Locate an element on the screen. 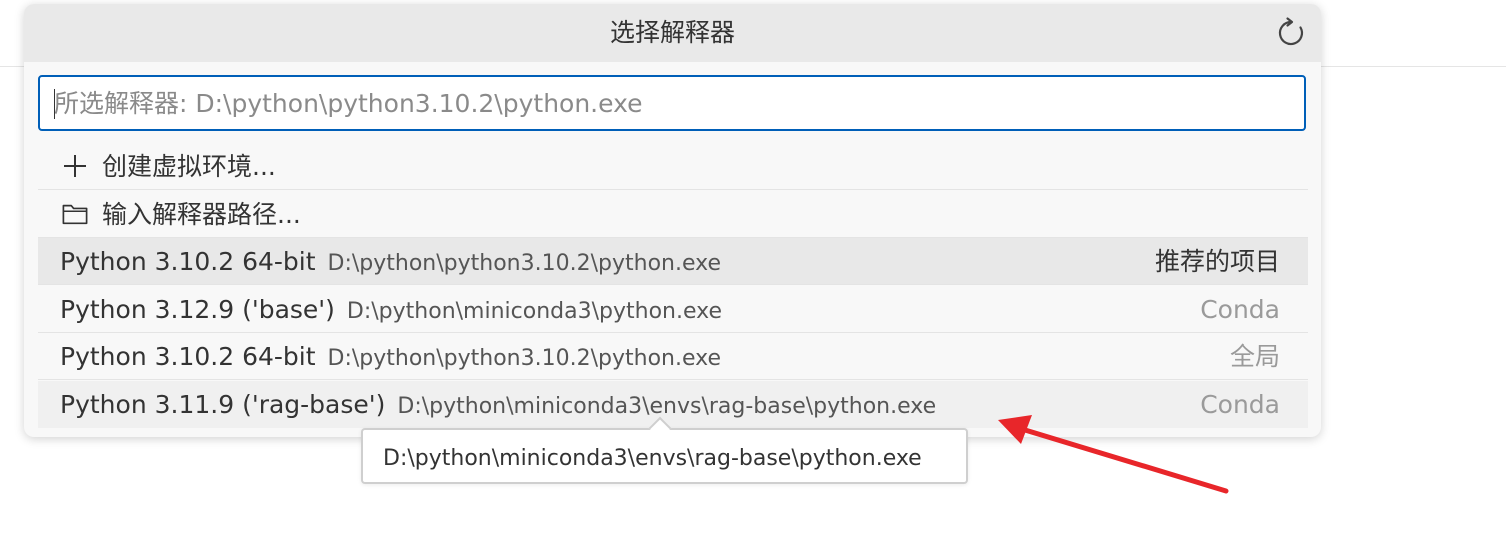  interpreter-name: Python 3.12.9 ('base') is located at coordinates (197, 309).